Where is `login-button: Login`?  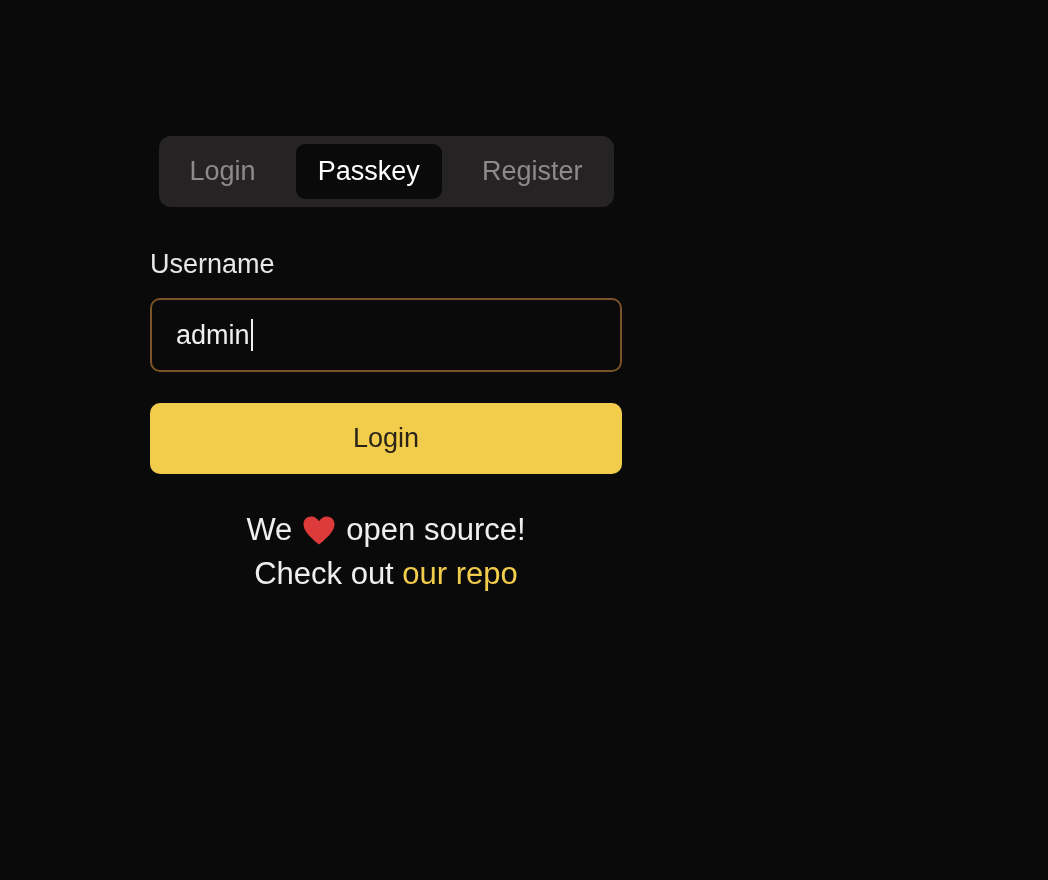
login-button: Login is located at coordinates (386, 438).